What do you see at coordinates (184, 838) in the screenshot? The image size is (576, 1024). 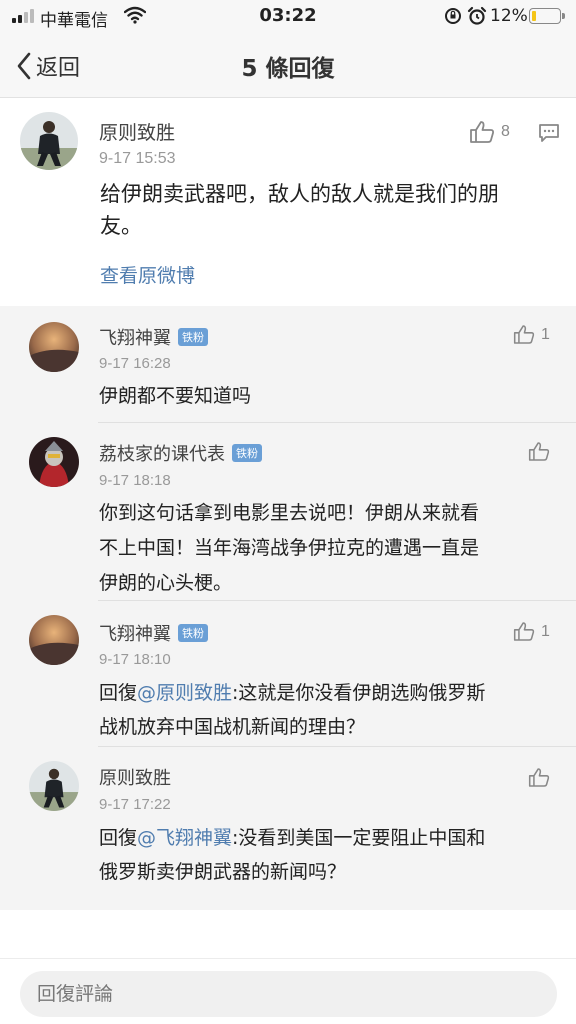 I see `mention-link: @飞翔神翼` at bounding box center [184, 838].